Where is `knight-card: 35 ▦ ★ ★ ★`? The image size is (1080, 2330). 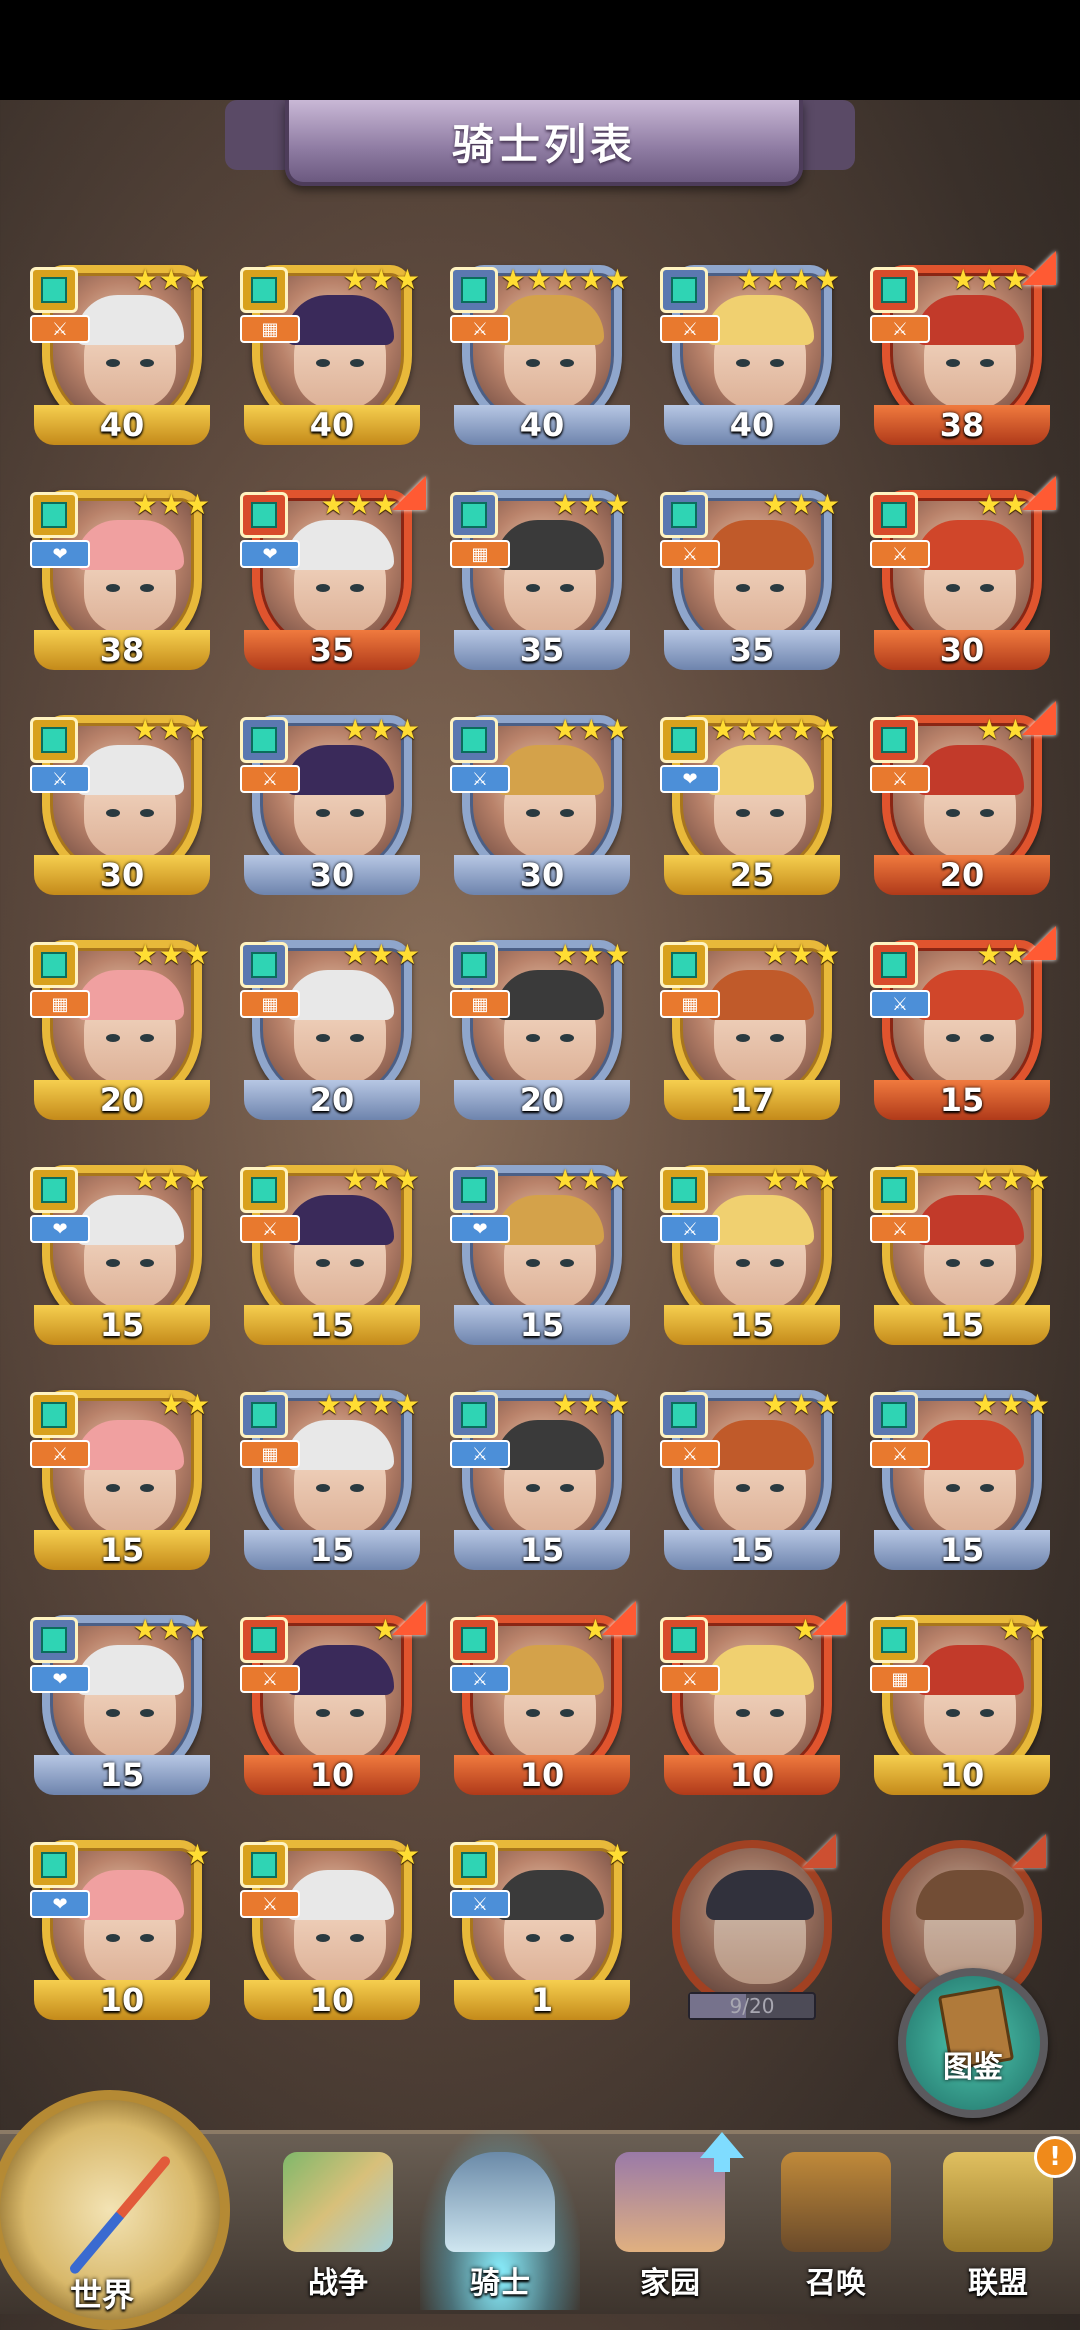
knight-card: 35 ▦ ★ ★ ★ is located at coordinates (540, 585).